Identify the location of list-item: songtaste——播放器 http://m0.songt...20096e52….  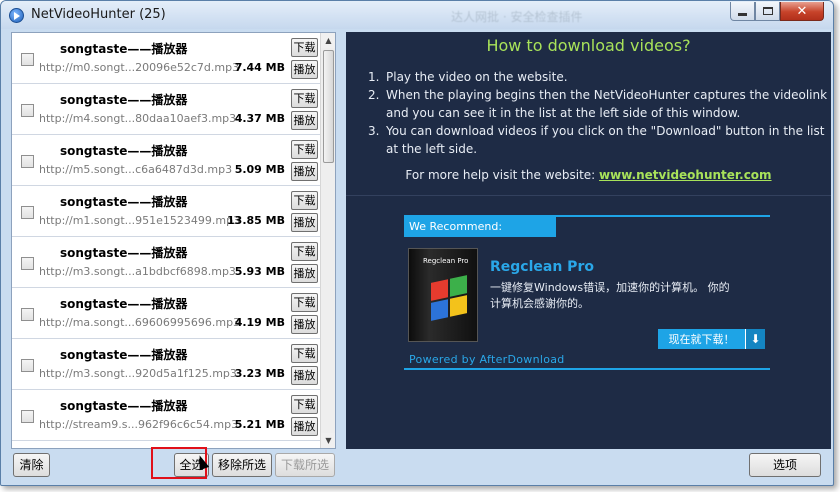
(166, 58).